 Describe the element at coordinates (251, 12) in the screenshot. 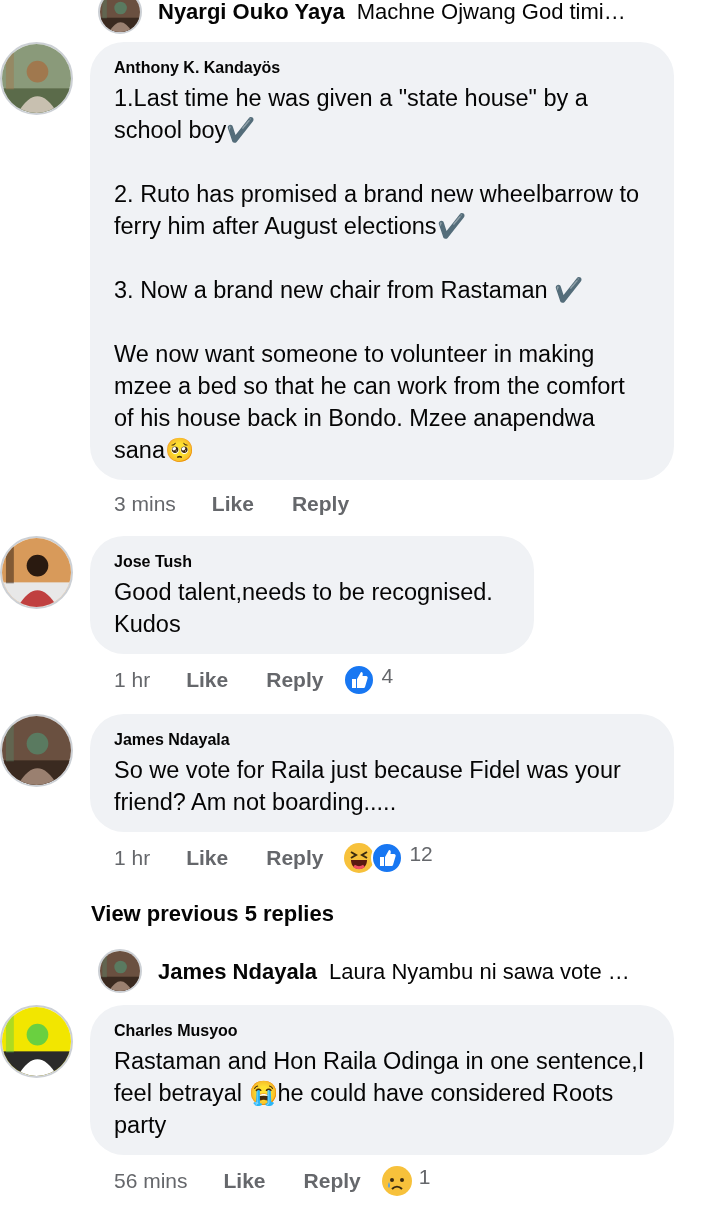

I see `author-name: Nyargi Ouko Yaya` at that location.